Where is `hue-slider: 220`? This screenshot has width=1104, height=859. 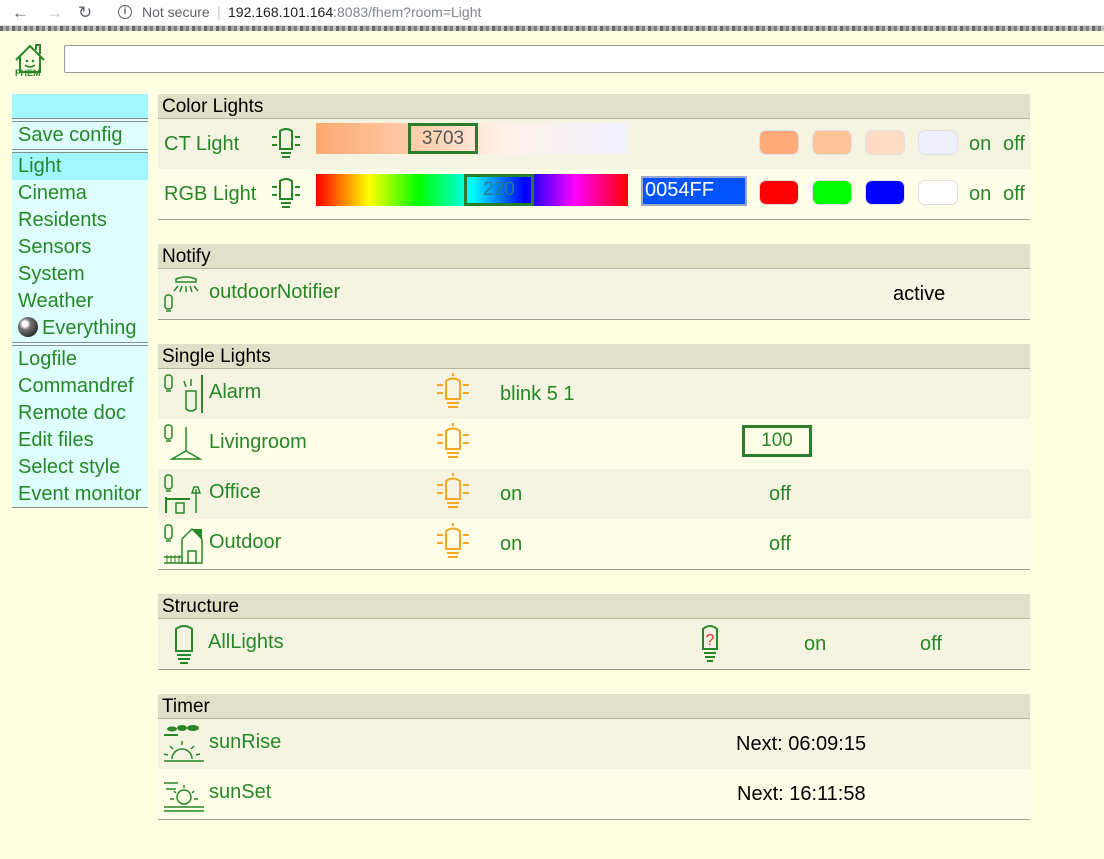 hue-slider: 220 is located at coordinates (472, 190).